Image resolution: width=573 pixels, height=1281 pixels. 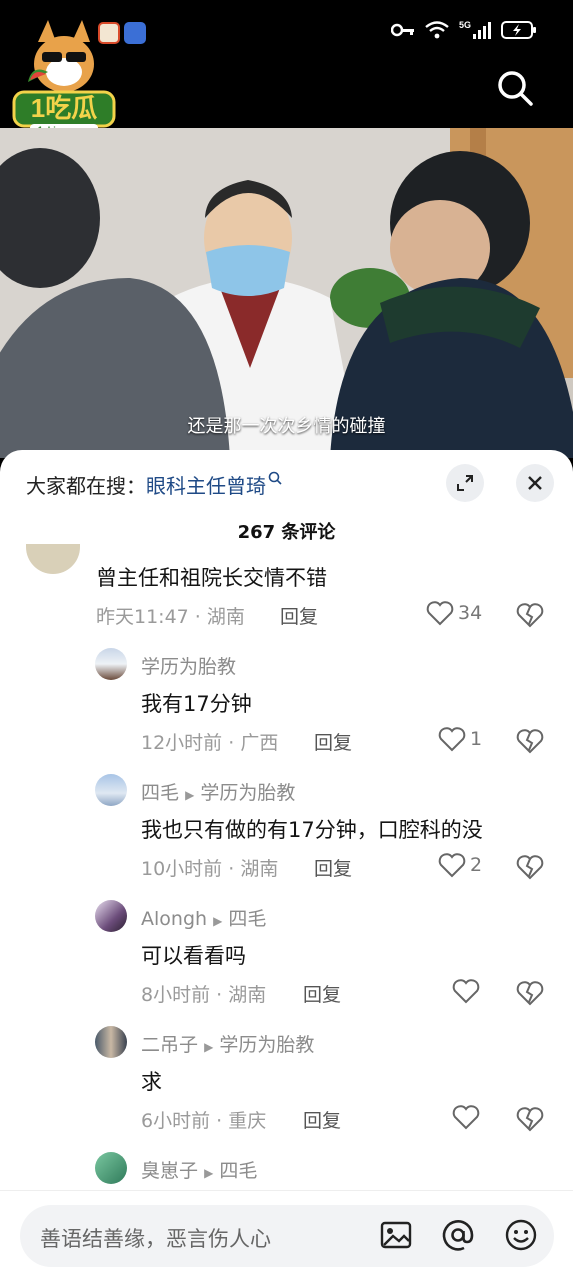 What do you see at coordinates (182, 743) in the screenshot?
I see `comment-time: 12小时前` at bounding box center [182, 743].